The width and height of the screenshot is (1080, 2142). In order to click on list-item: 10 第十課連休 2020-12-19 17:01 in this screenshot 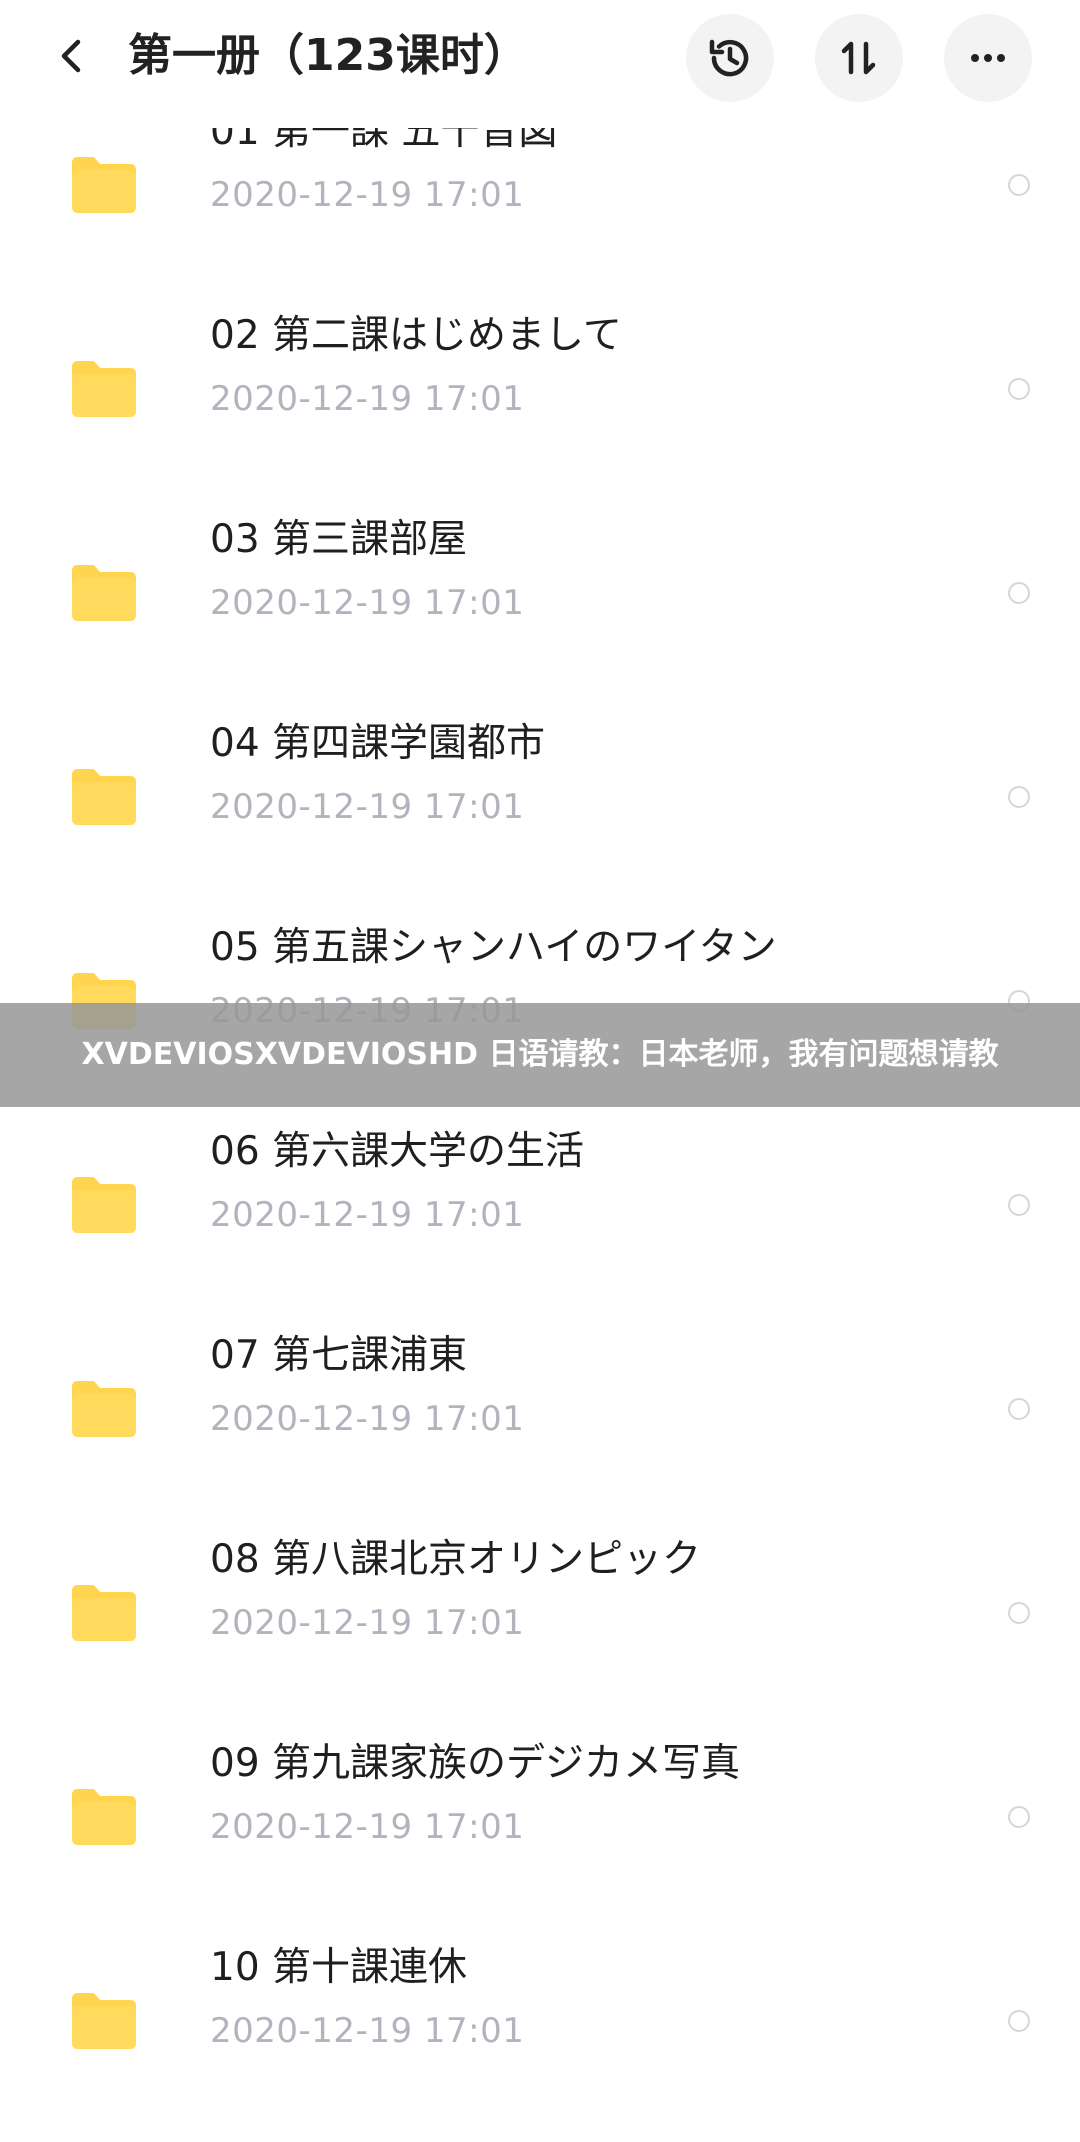, I will do `click(540, 2040)`.